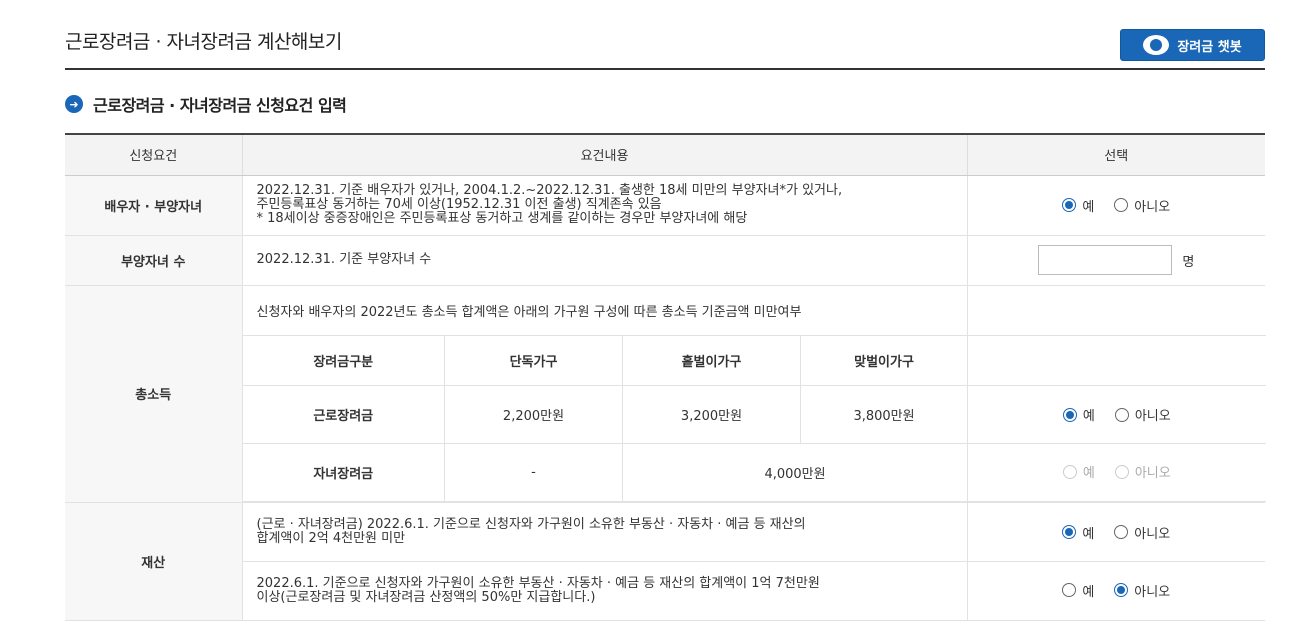 This screenshot has height=624, width=1301. What do you see at coordinates (220, 105) in the screenshot?
I see `section-title-text: 근로장려금 · 자녀장려금 신청요건 입력` at bounding box center [220, 105].